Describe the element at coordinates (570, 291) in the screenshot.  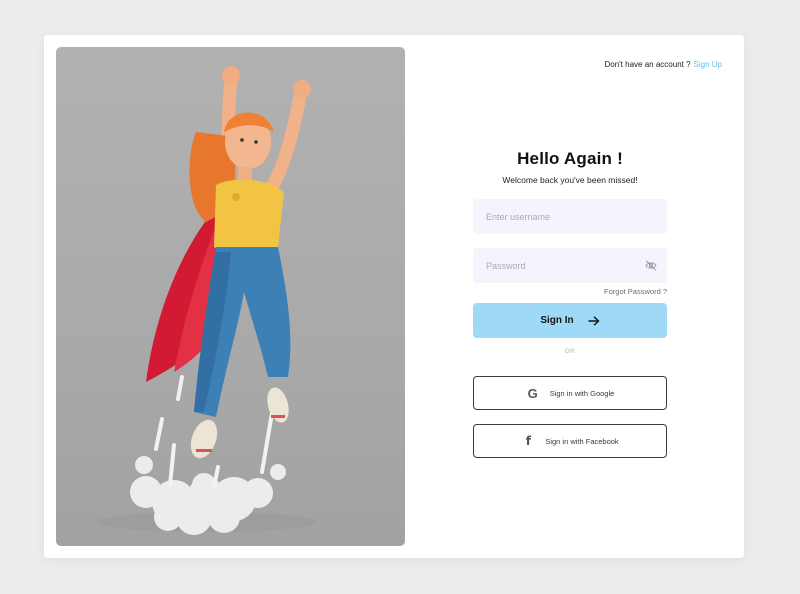
I see `forgot-password-link: Forgot Password ?` at that location.